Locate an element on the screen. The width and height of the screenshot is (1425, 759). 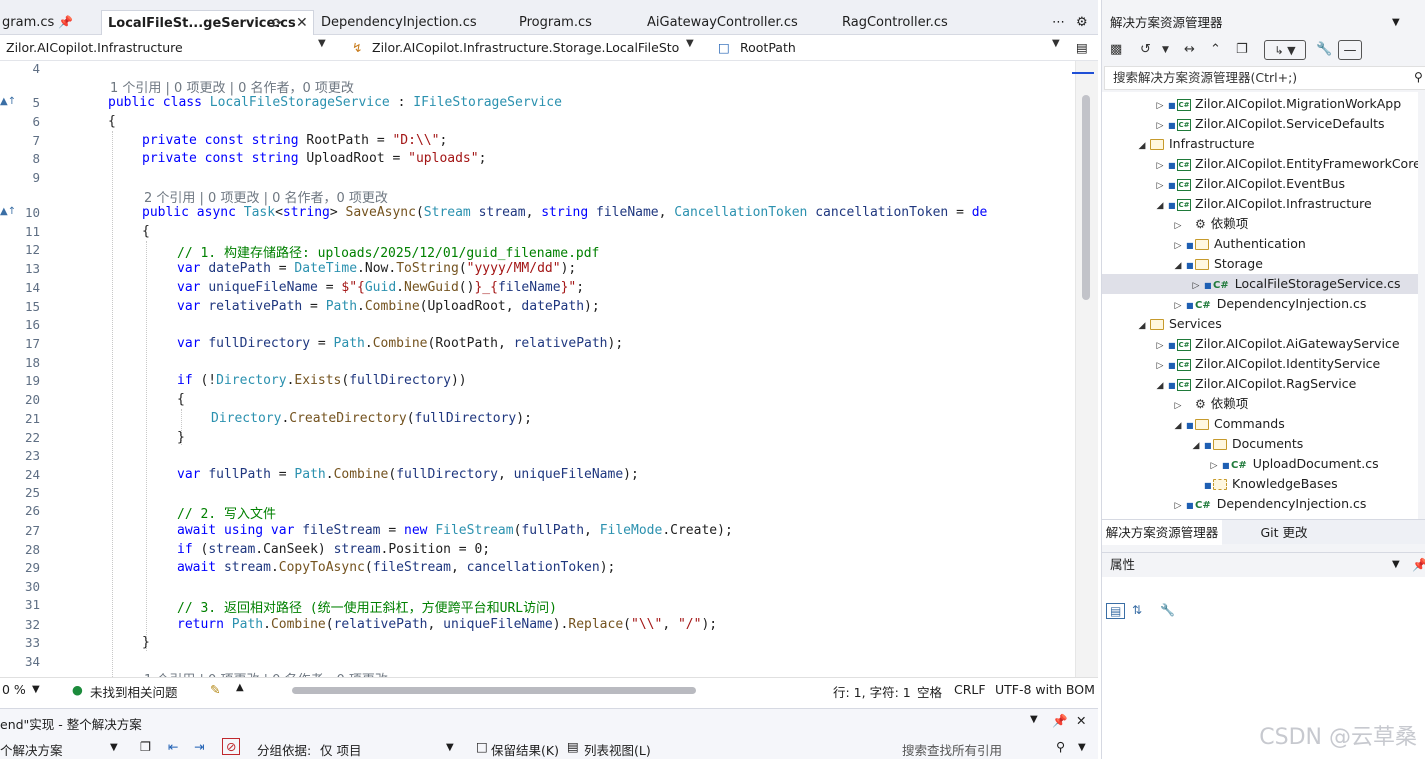
property-pages-icon: 🔧 is located at coordinates (1167, 610).